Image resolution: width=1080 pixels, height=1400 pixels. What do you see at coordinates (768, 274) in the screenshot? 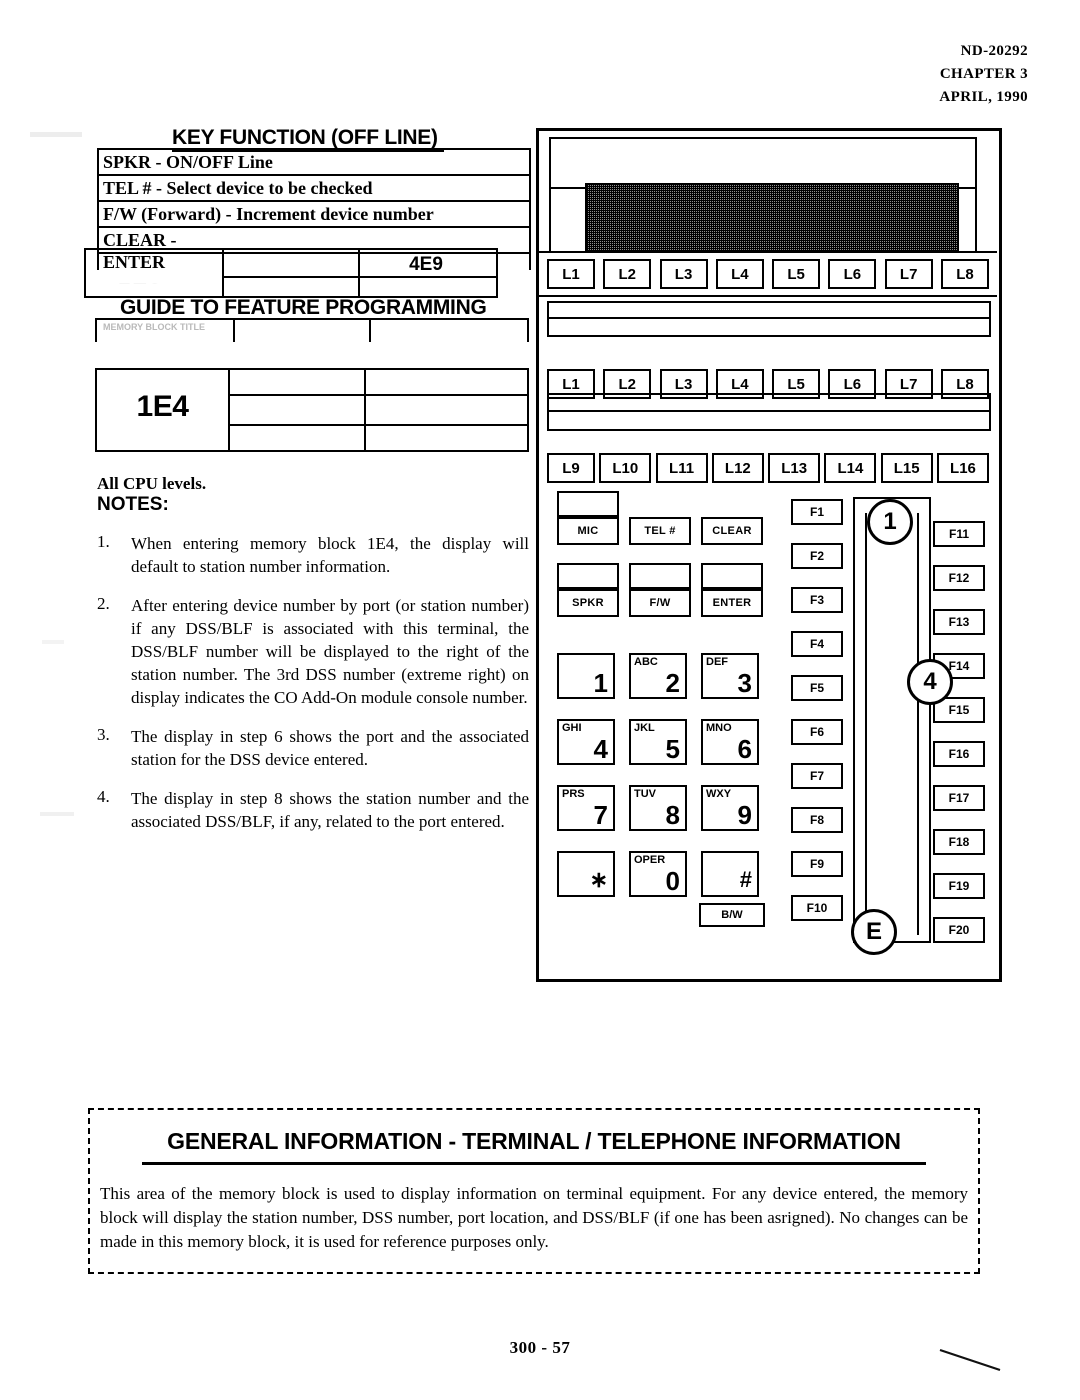
I see `line-key-row-1: L1 L2 L3 L4 L5 L6 L7 L8` at bounding box center [768, 274].